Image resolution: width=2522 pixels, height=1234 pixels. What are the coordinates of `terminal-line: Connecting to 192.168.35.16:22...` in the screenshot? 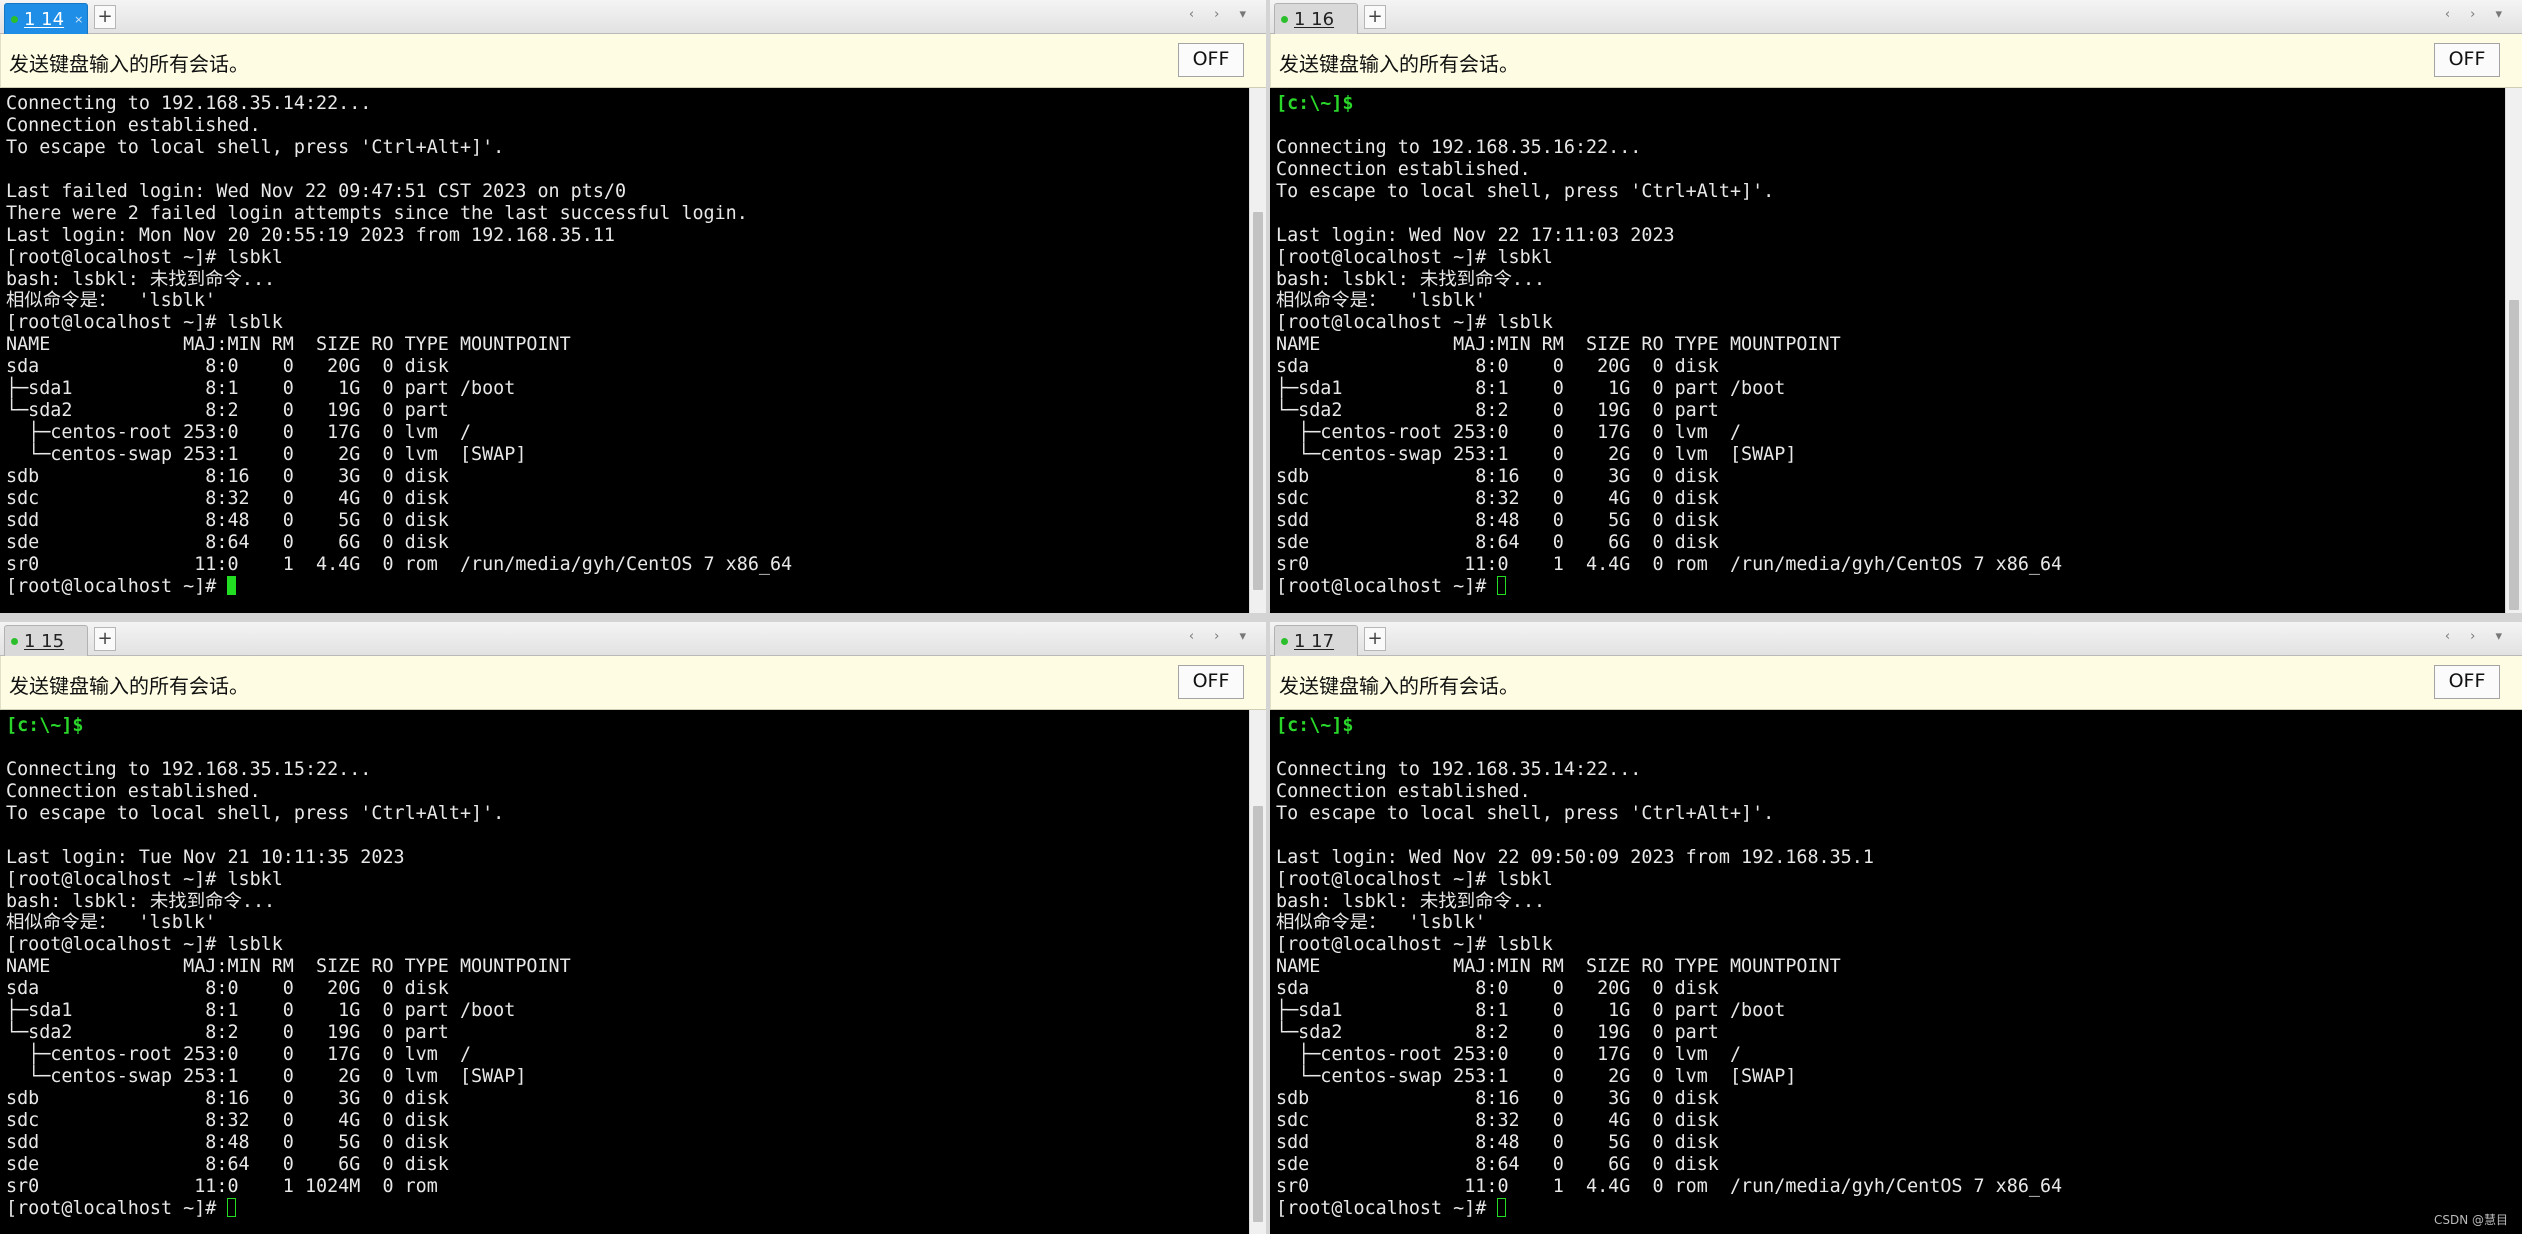 It's located at (1459, 147).